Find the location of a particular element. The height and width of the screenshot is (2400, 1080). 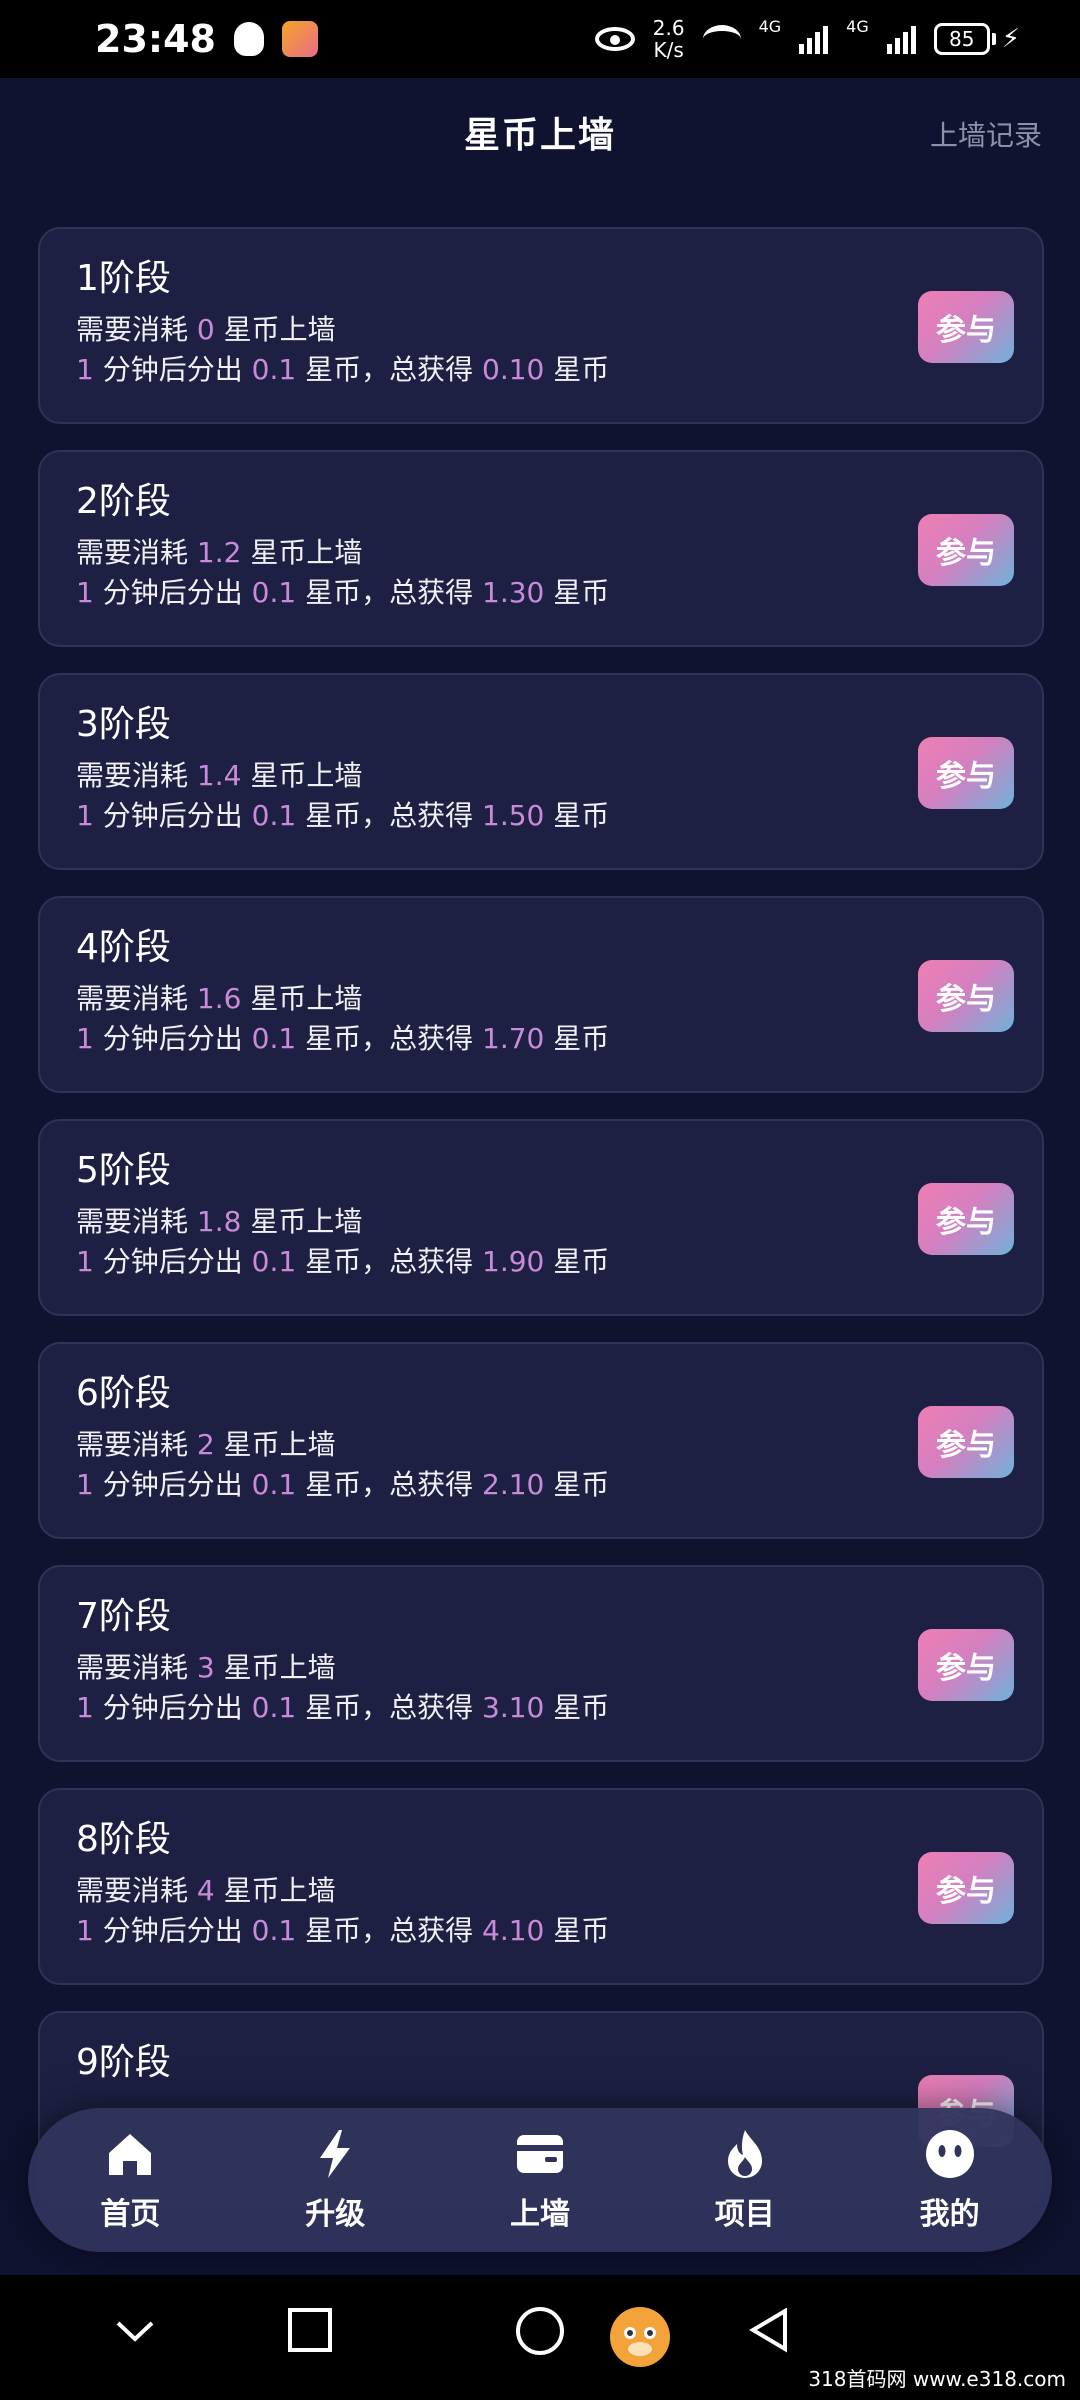

mascot-icon is located at coordinates (640, 2337).